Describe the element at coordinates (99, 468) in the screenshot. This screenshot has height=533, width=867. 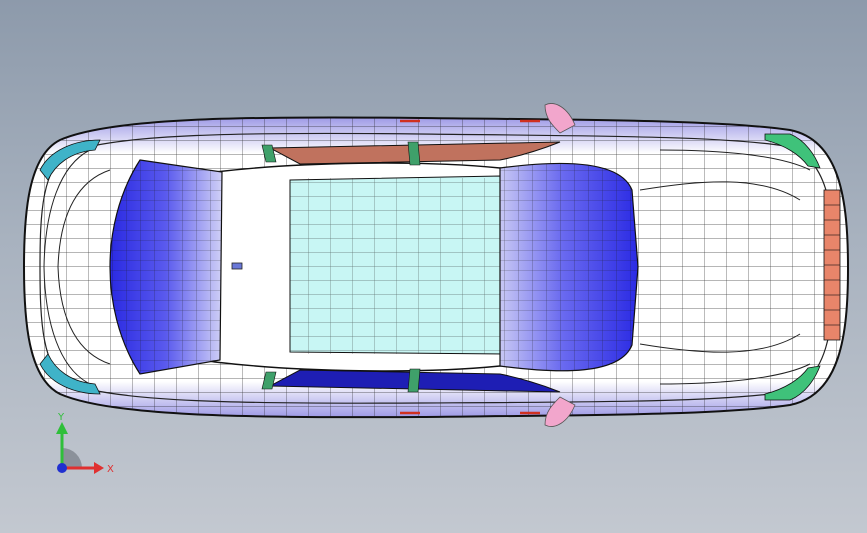
I see `x-axis-arrowhead` at that location.